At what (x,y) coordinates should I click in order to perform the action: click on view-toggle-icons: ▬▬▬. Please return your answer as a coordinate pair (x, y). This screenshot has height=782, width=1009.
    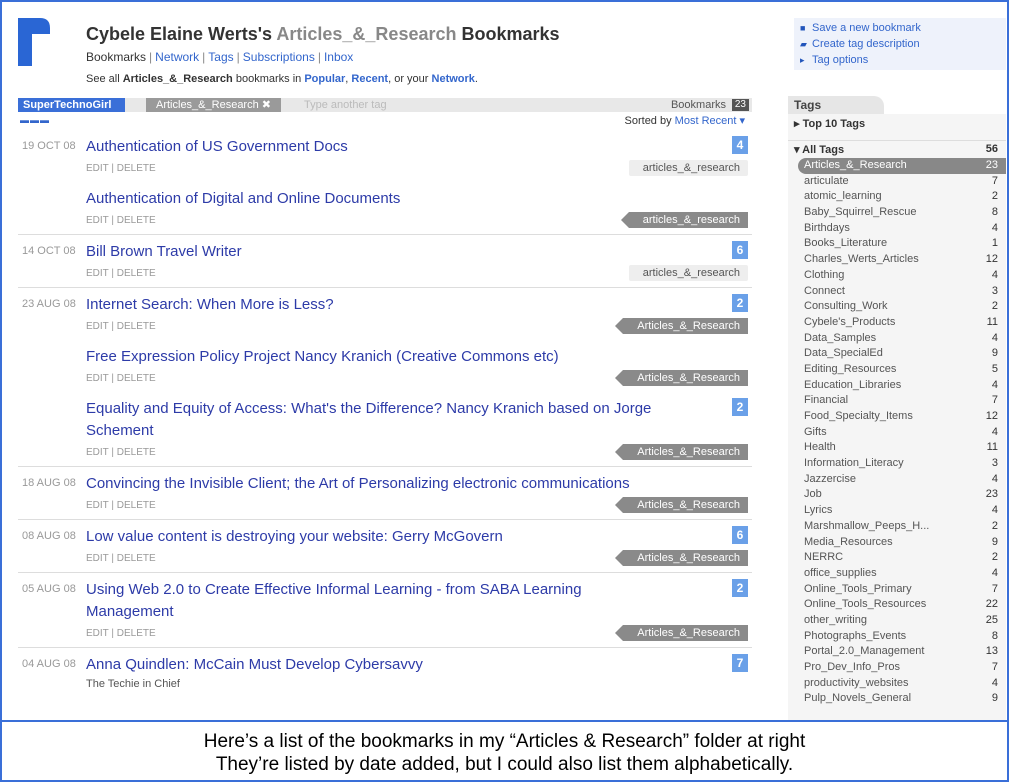
    Looking at the image, I should click on (35, 120).